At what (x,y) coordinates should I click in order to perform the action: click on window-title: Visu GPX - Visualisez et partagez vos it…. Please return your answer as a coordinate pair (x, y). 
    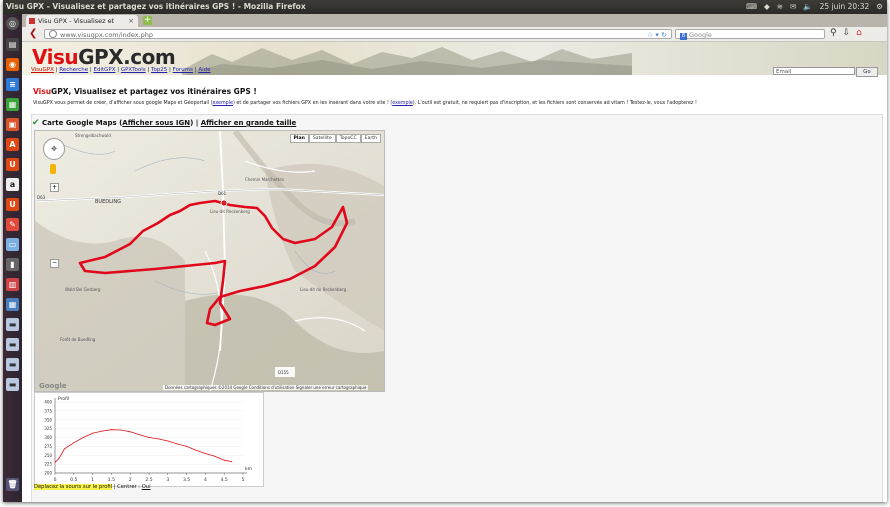
    Looking at the image, I should click on (156, 6).